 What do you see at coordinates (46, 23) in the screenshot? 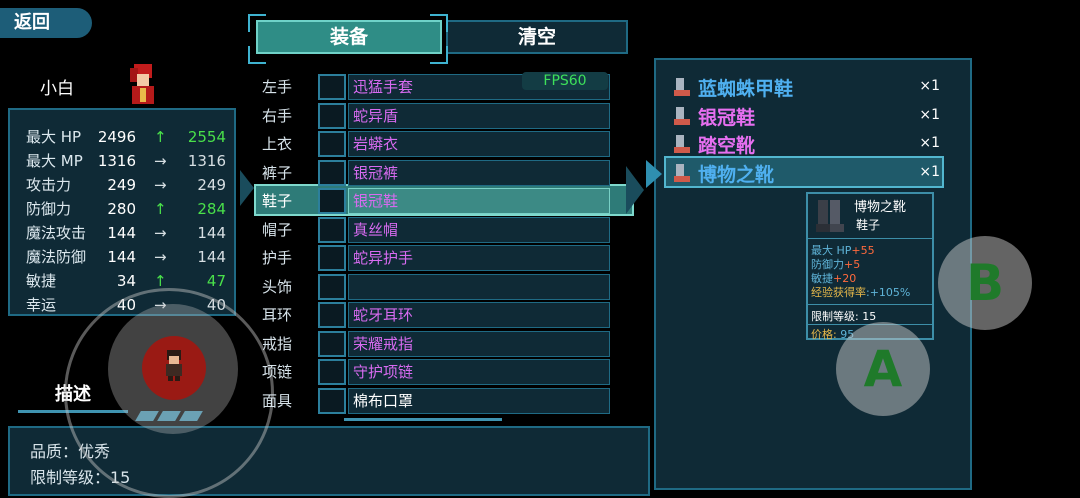
I see `back-button: 返回` at bounding box center [46, 23].